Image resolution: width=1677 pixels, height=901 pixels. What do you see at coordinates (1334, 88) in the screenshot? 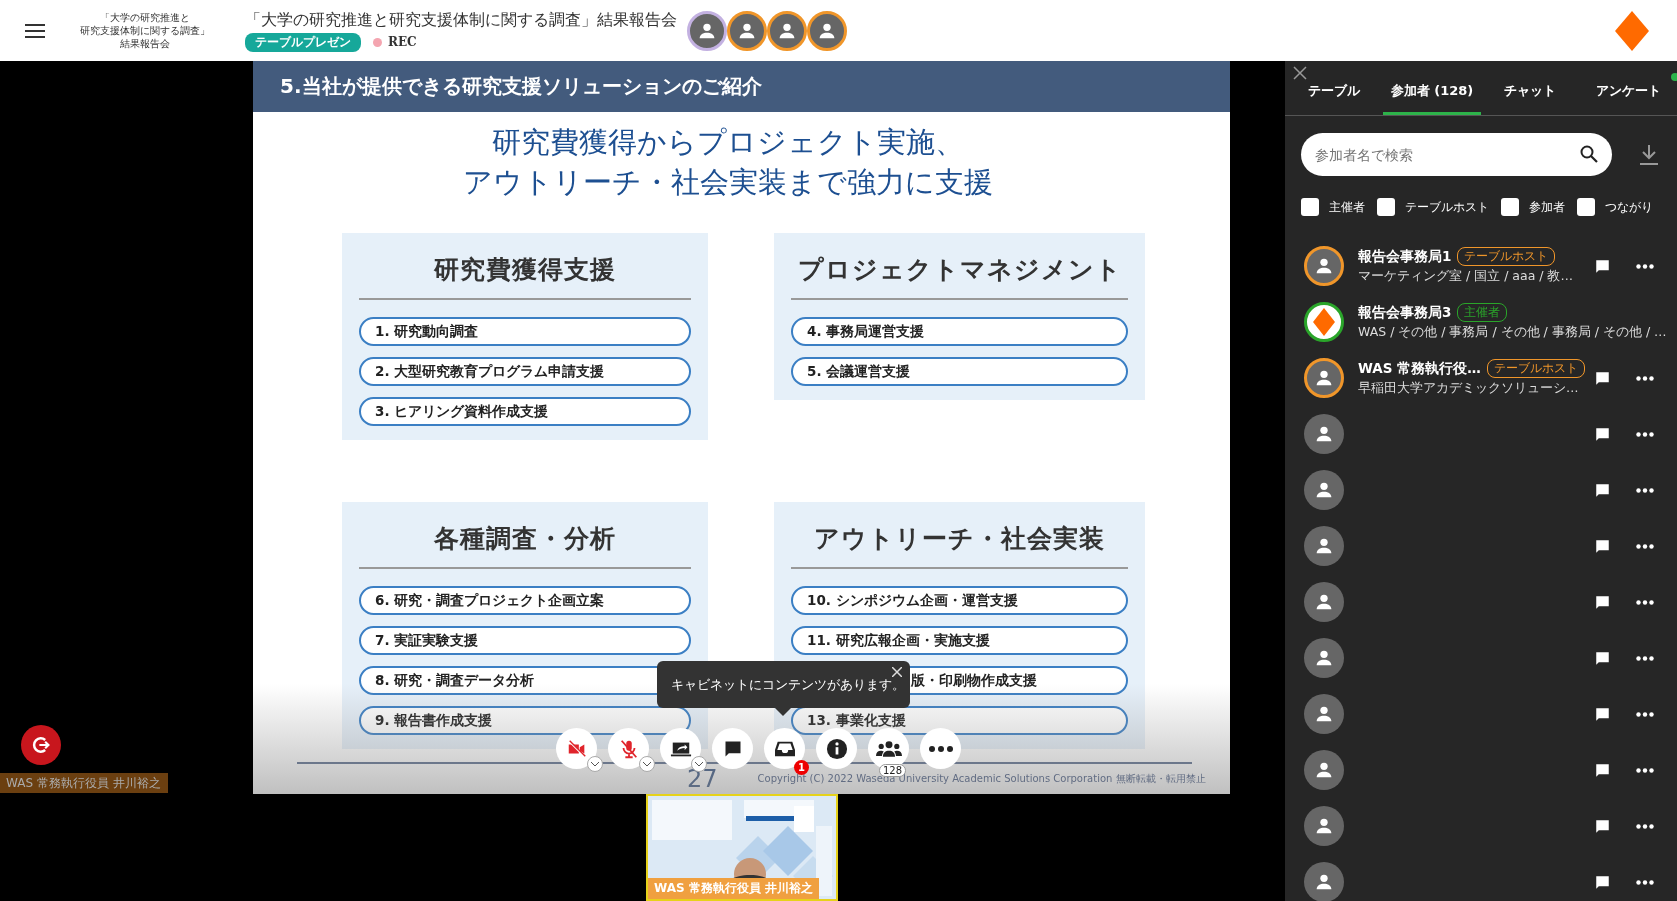
I see `panel-tab: テーブル` at bounding box center [1334, 88].